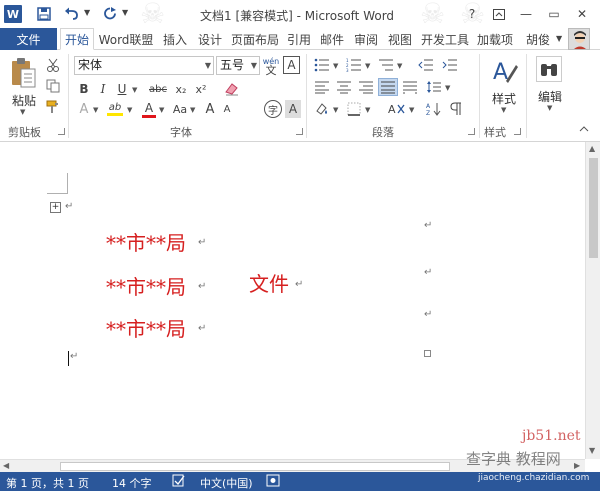 This screenshot has height=491, width=600. I want to click on styles-dialog-launcher-icon, so click(517, 131).